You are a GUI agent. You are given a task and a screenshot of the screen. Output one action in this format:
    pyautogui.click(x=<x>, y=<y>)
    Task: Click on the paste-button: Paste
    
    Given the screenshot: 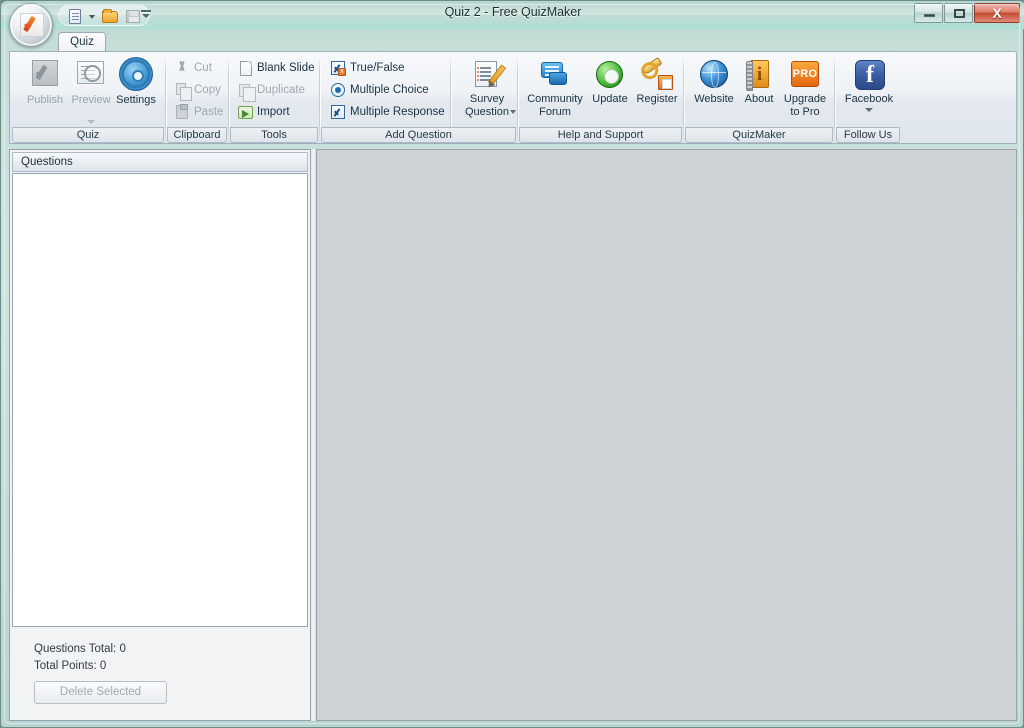 What is the action you would take?
    pyautogui.click(x=197, y=112)
    